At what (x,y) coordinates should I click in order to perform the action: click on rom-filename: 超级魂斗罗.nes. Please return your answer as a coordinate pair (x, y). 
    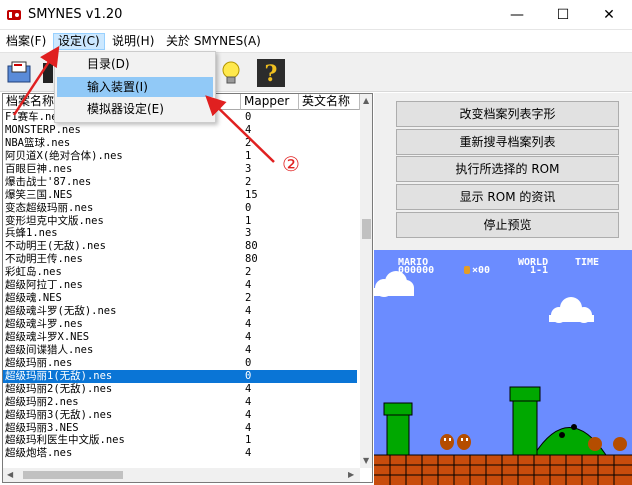
    Looking at the image, I should click on (44, 324).